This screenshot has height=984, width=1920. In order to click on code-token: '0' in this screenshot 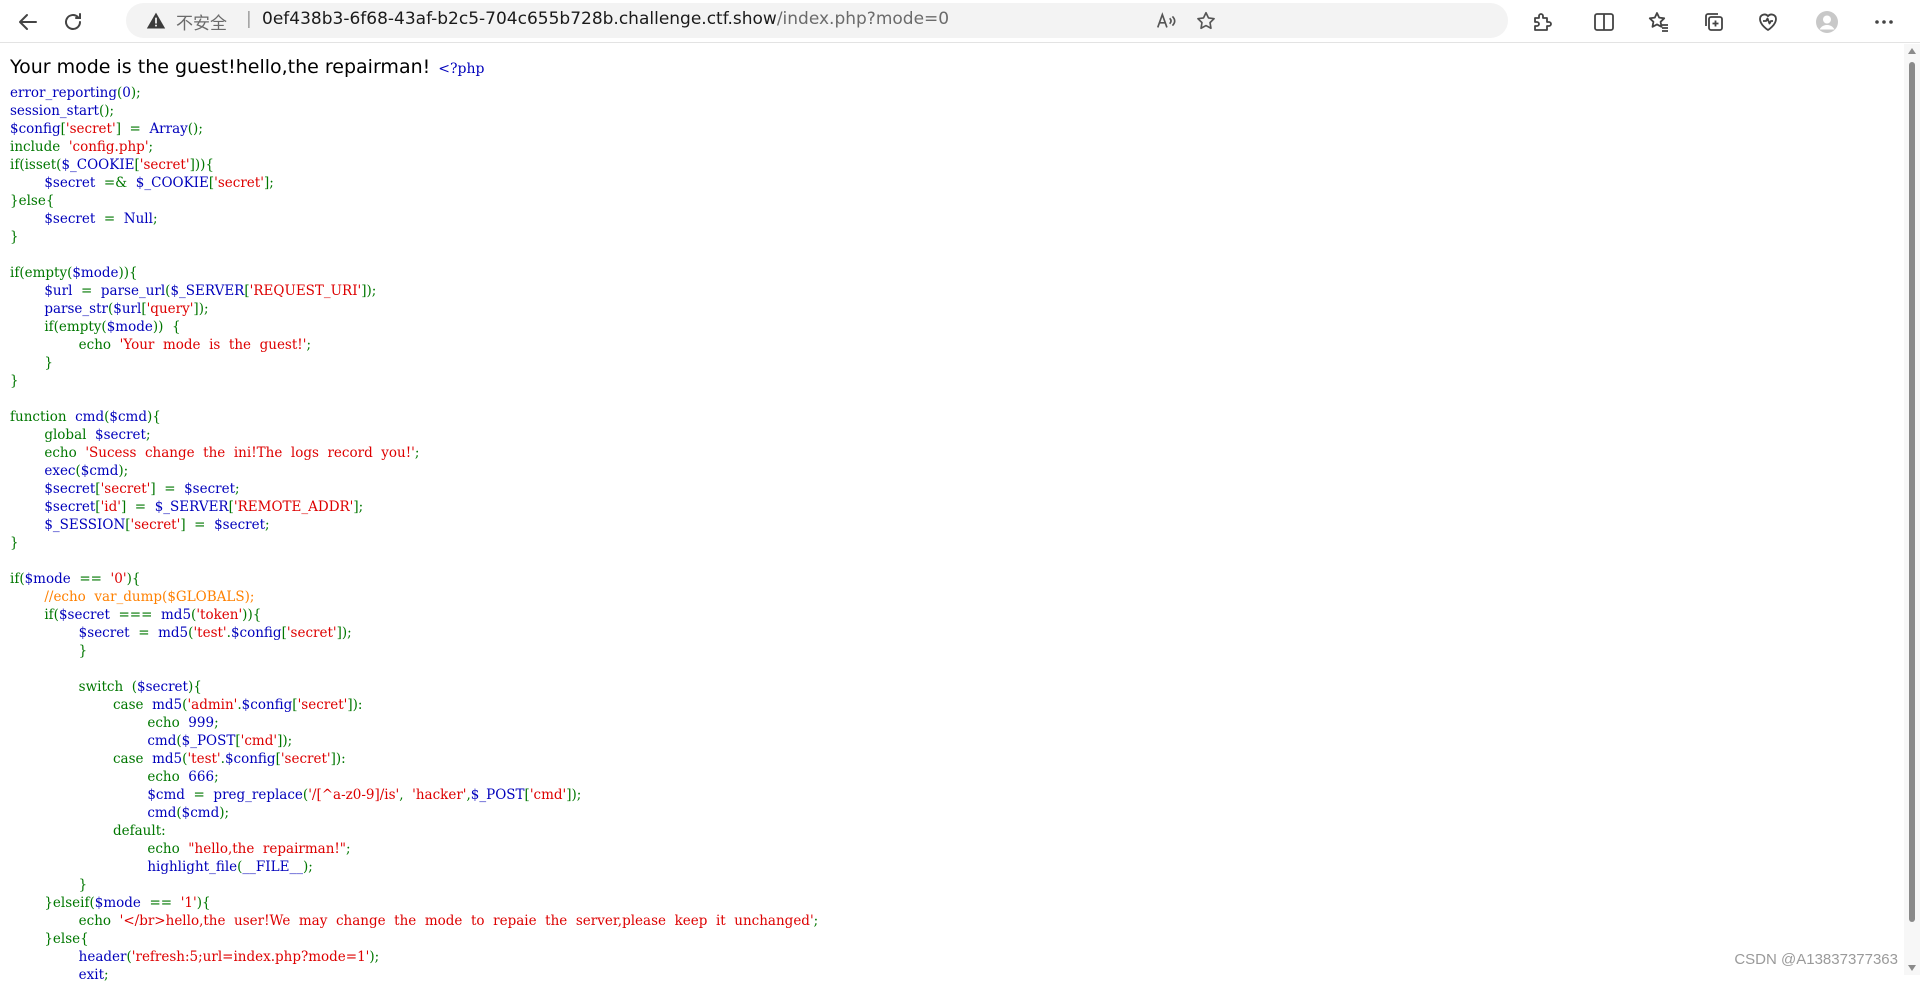, I will do `click(118, 579)`.